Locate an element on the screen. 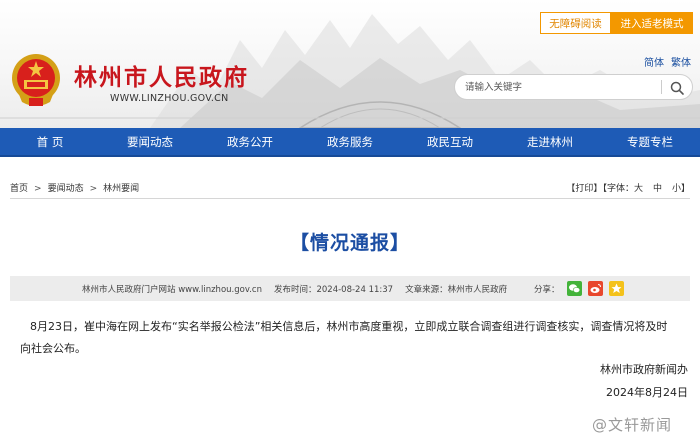 The height and width of the screenshot is (445, 700). article-tools: 【打印】【字体：大中小】 is located at coordinates (628, 187).